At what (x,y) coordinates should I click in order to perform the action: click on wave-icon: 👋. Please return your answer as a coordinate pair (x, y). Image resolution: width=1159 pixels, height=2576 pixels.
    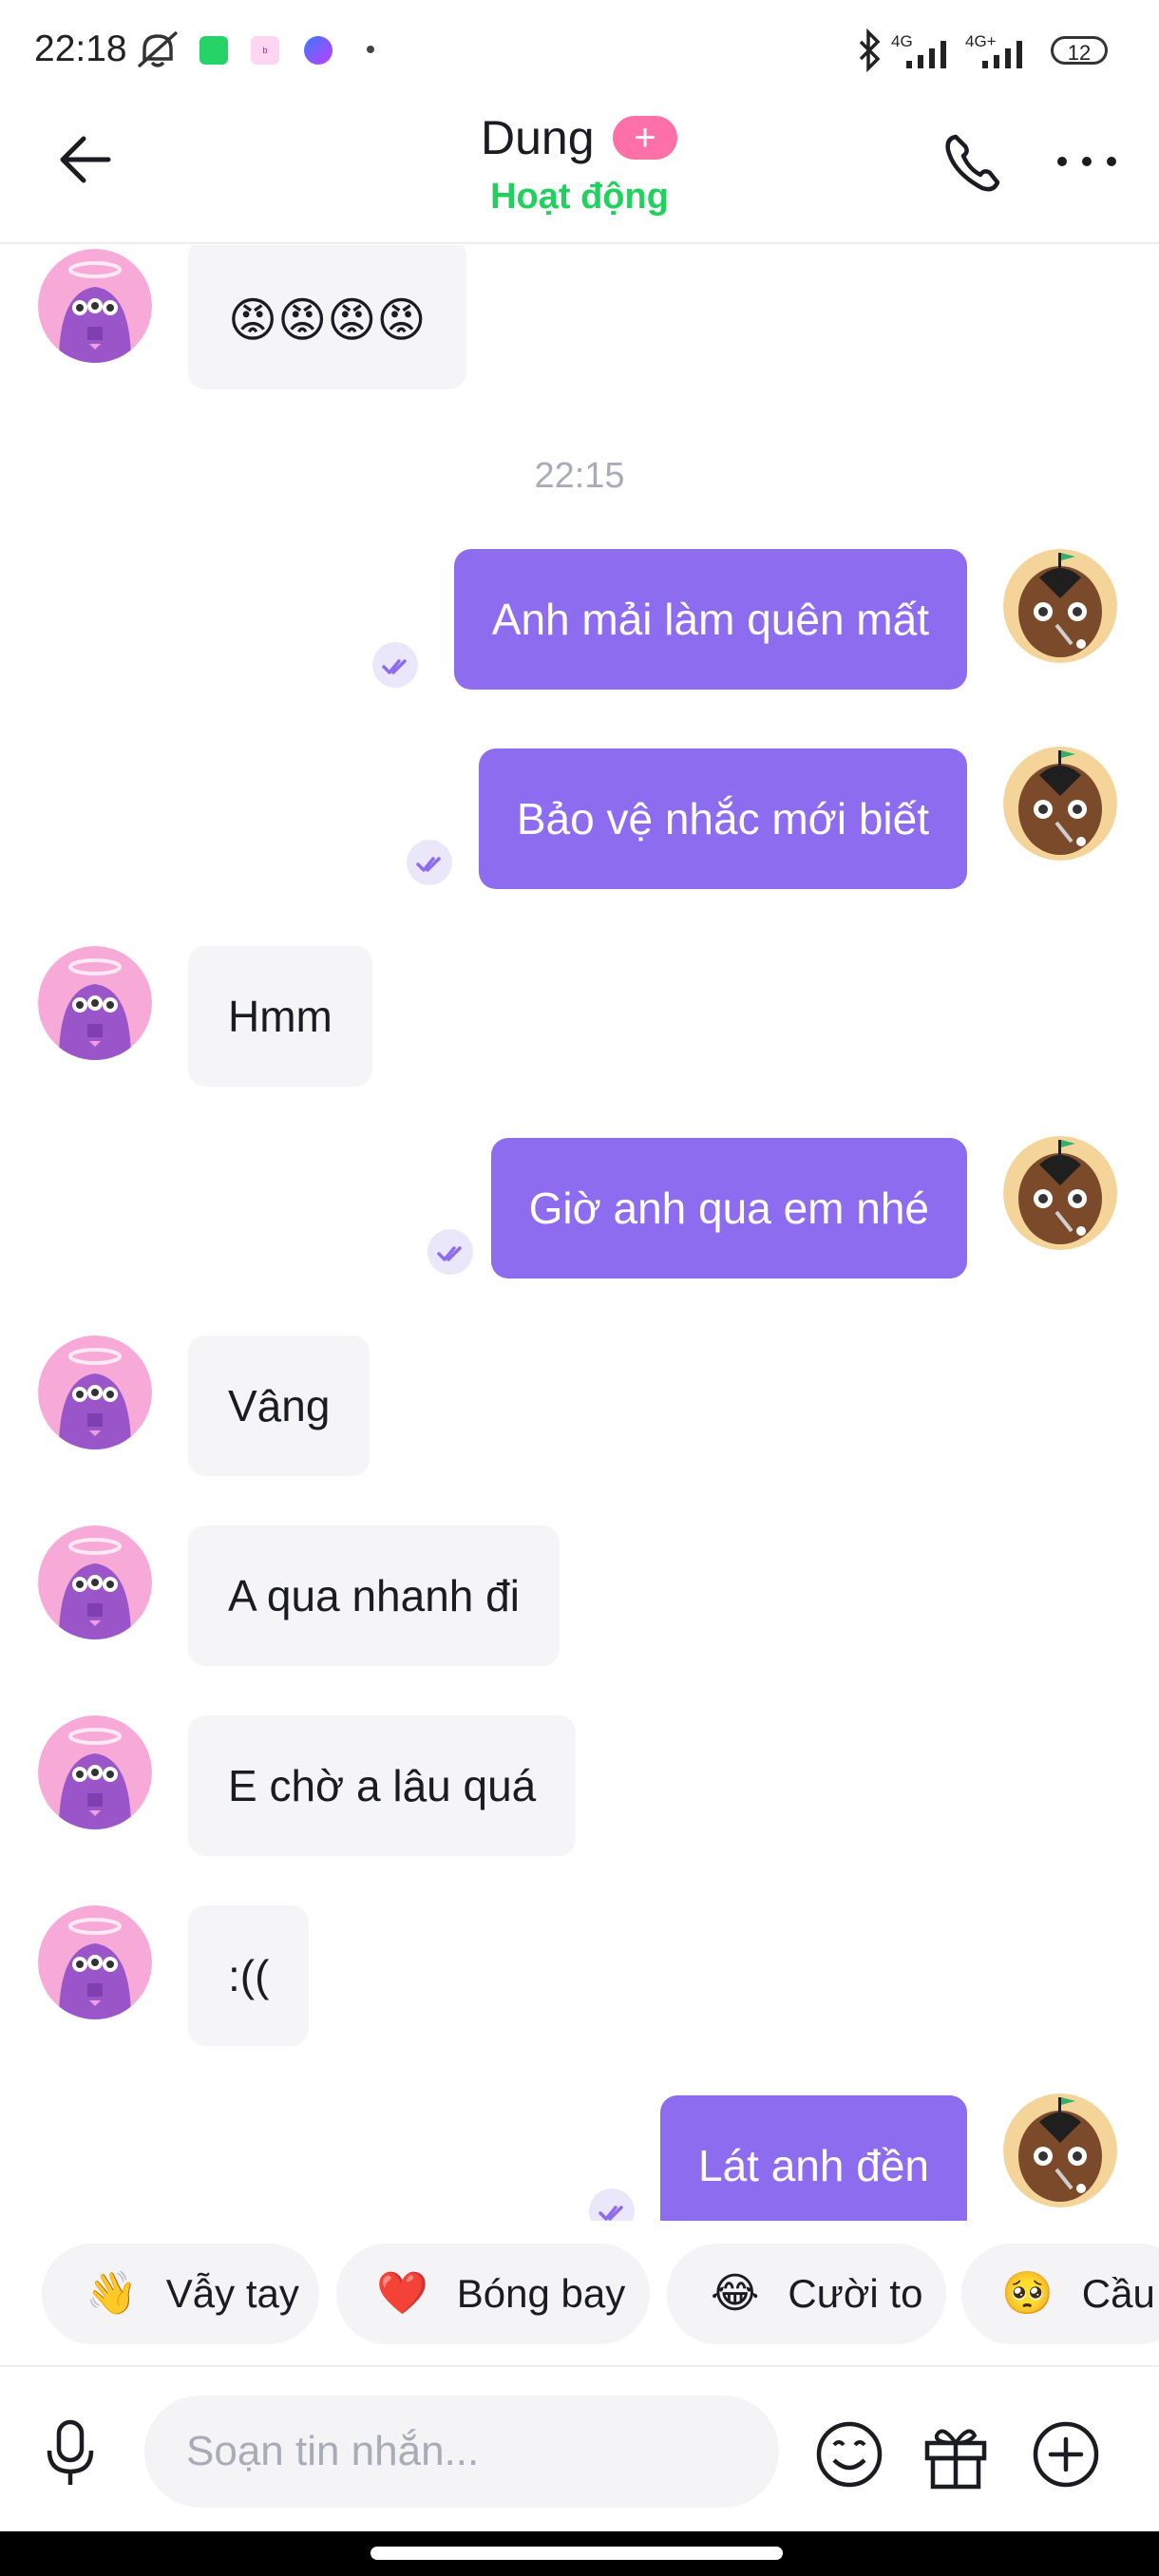
    Looking at the image, I should click on (112, 2293).